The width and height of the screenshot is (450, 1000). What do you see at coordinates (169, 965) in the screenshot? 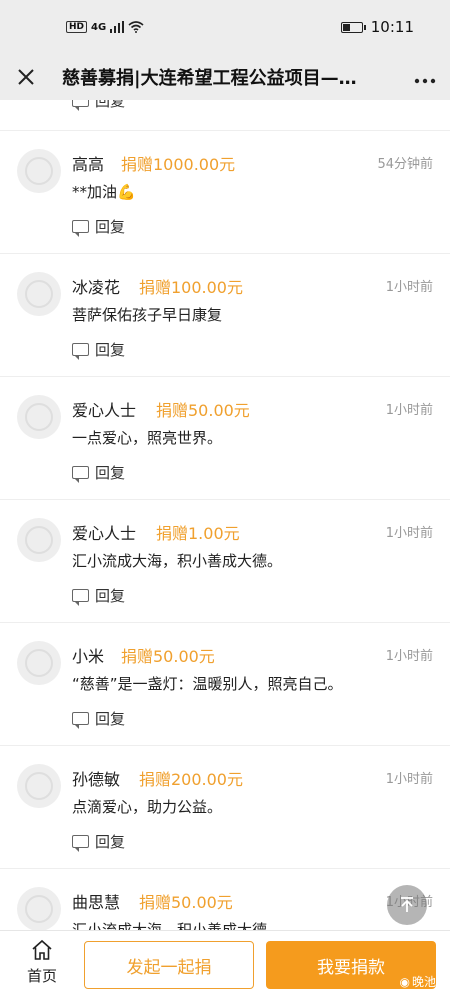
I see `start-group-donation-button: 发起一起捐` at bounding box center [169, 965].